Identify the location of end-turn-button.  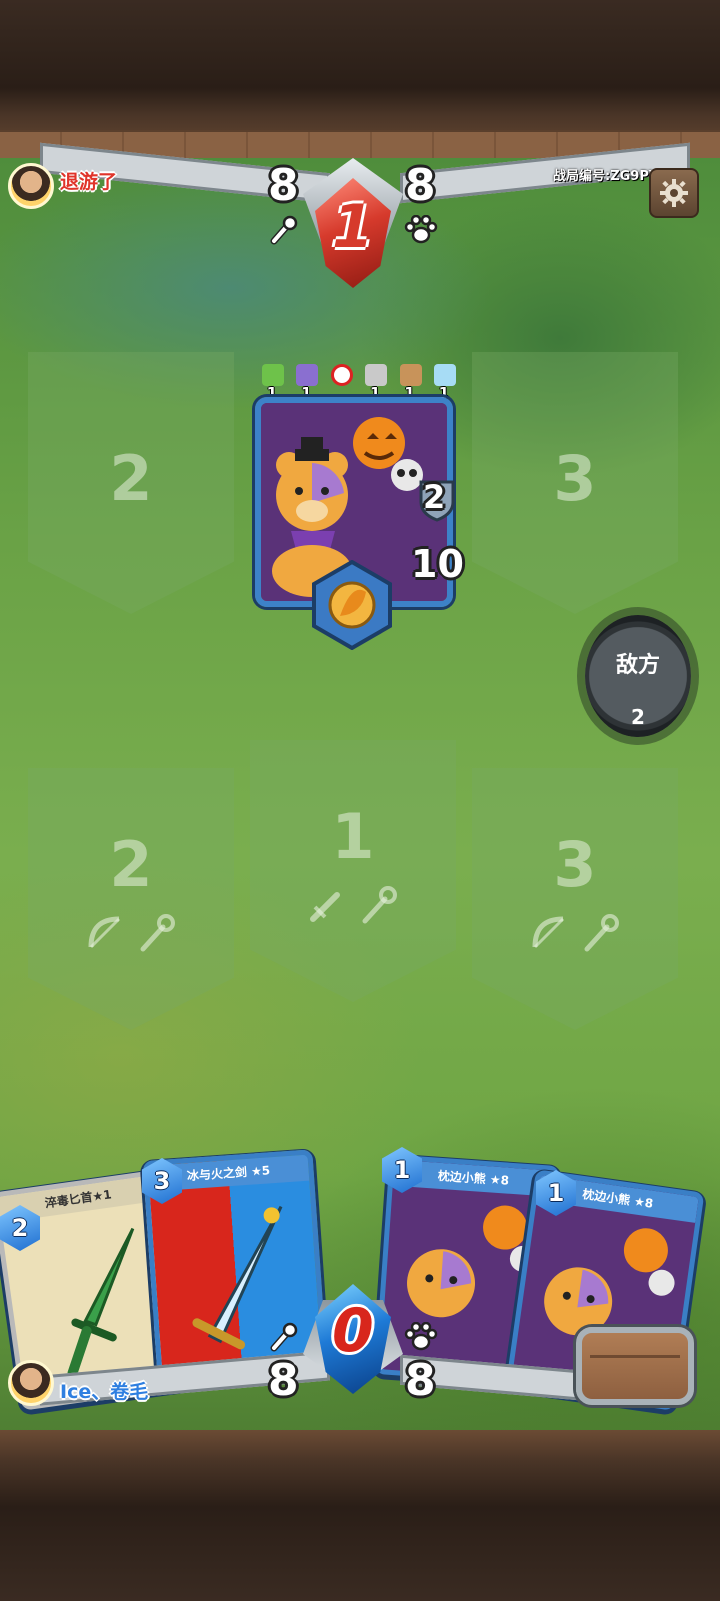
(635, 1366).